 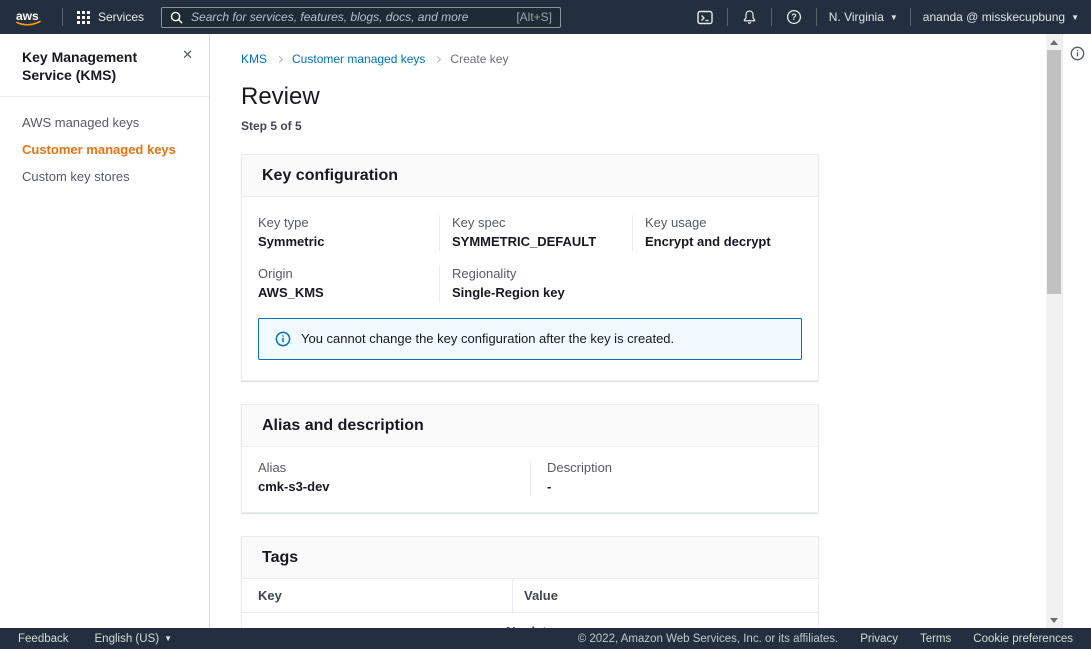 I want to click on aws-logo: aws, so click(x=29, y=17).